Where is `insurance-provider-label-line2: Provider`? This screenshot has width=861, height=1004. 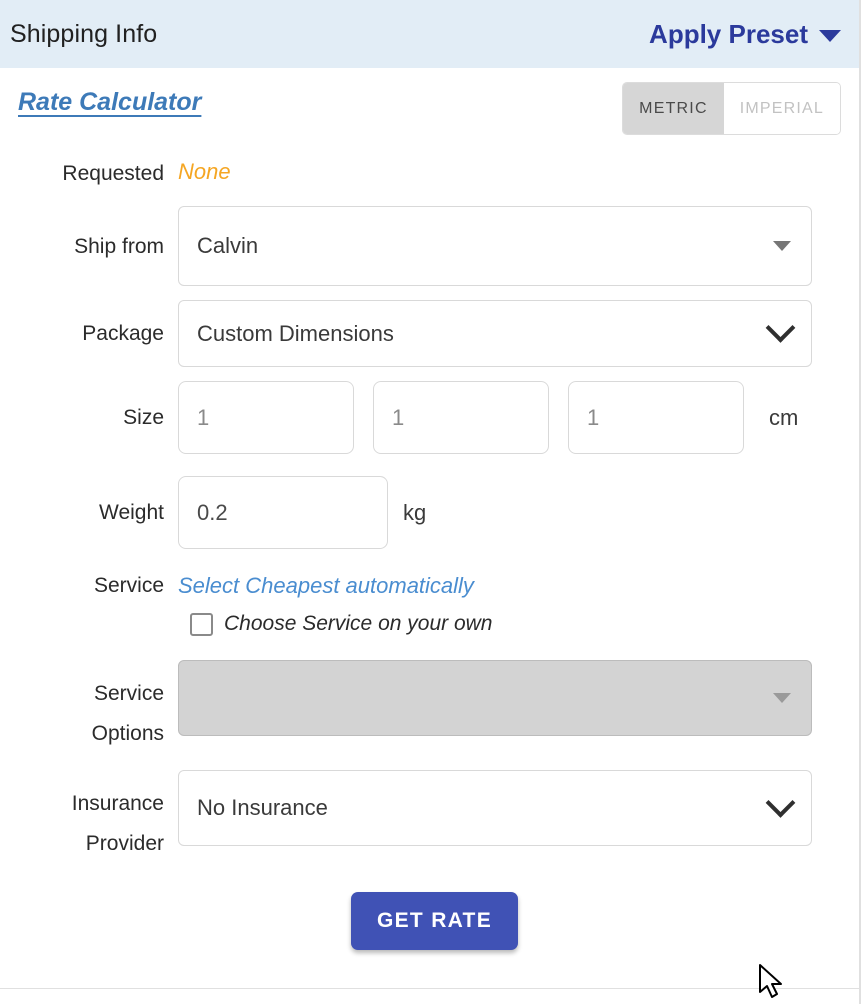 insurance-provider-label-line2: Provider is located at coordinates (124, 843).